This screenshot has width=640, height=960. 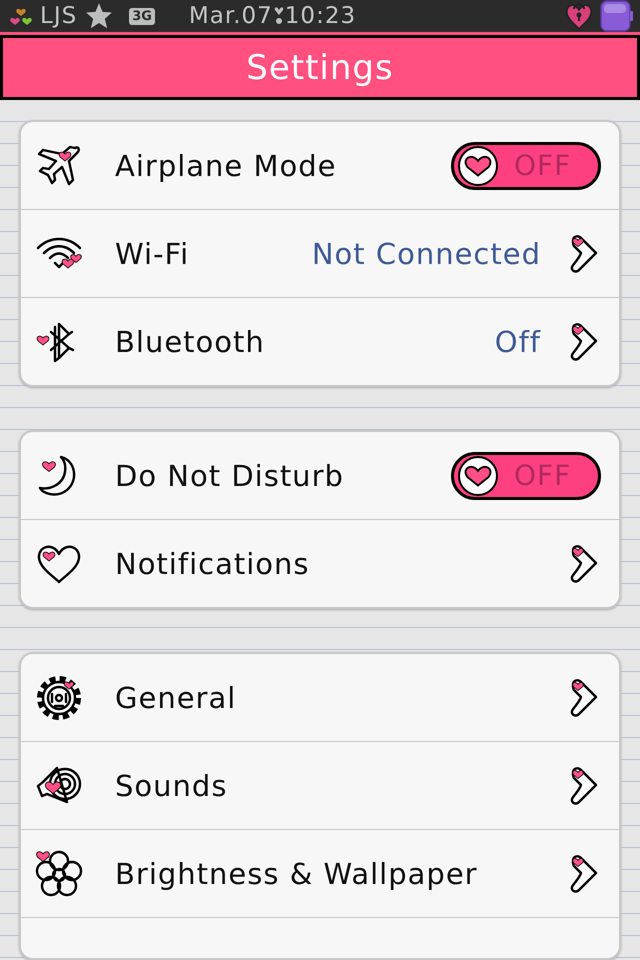 What do you see at coordinates (320, 697) in the screenshot?
I see `settings-row: General` at bounding box center [320, 697].